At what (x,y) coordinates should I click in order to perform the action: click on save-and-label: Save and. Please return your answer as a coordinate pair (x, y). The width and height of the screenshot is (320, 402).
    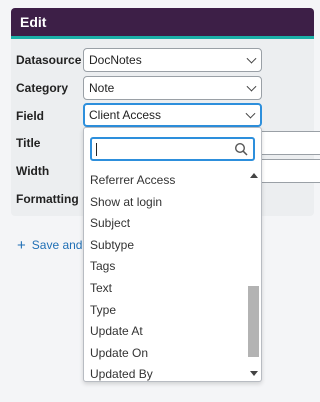
    Looking at the image, I should click on (57, 245).